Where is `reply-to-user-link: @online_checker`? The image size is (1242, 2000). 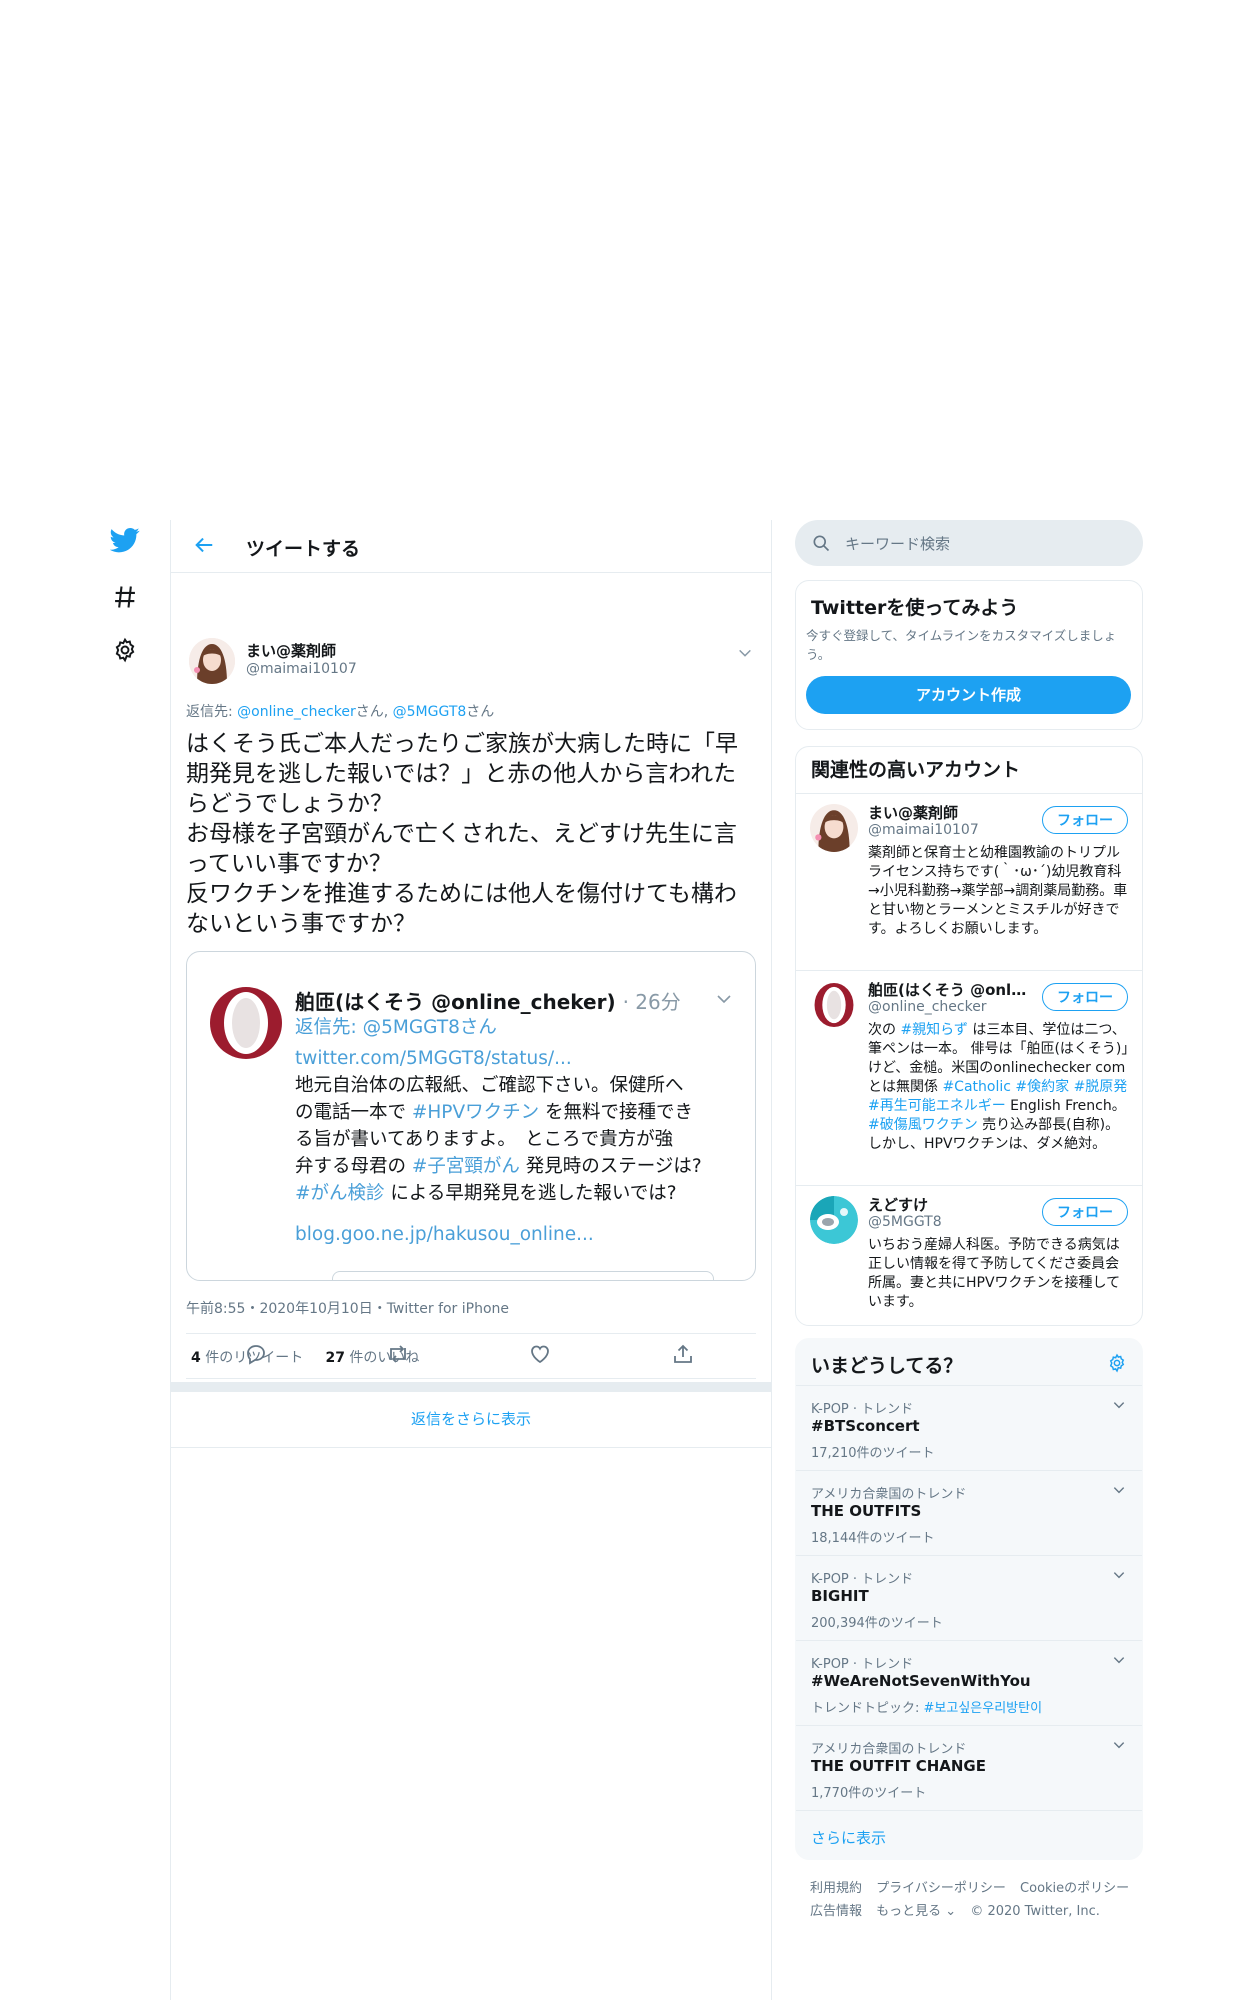 reply-to-user-link: @online_checker is located at coordinates (296, 712).